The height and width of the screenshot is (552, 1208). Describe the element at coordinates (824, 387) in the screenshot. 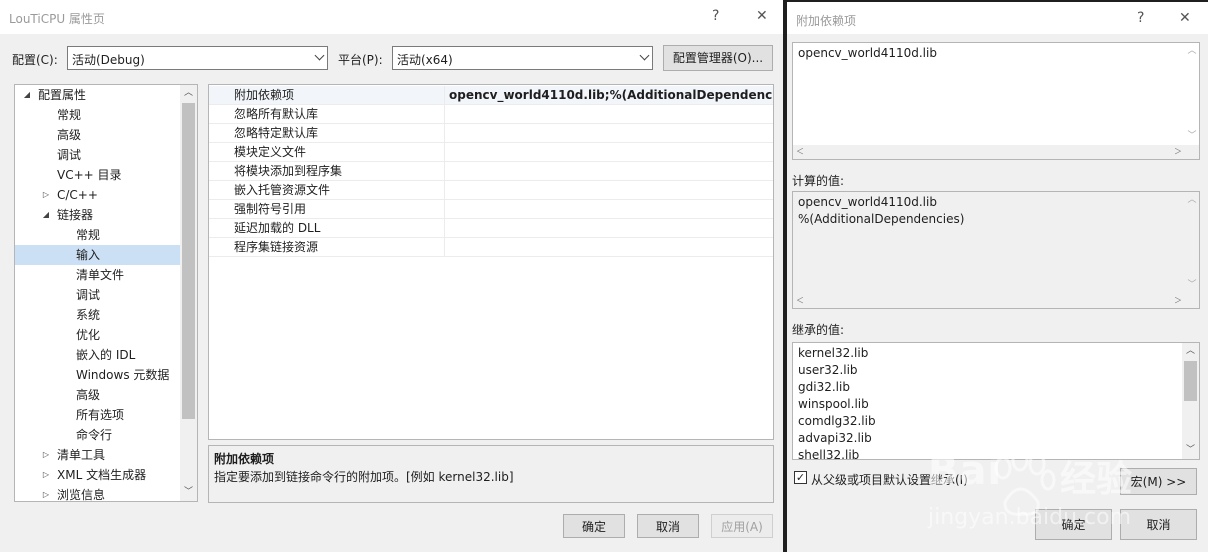

I see `inherited-line: gdi32.lib` at that location.